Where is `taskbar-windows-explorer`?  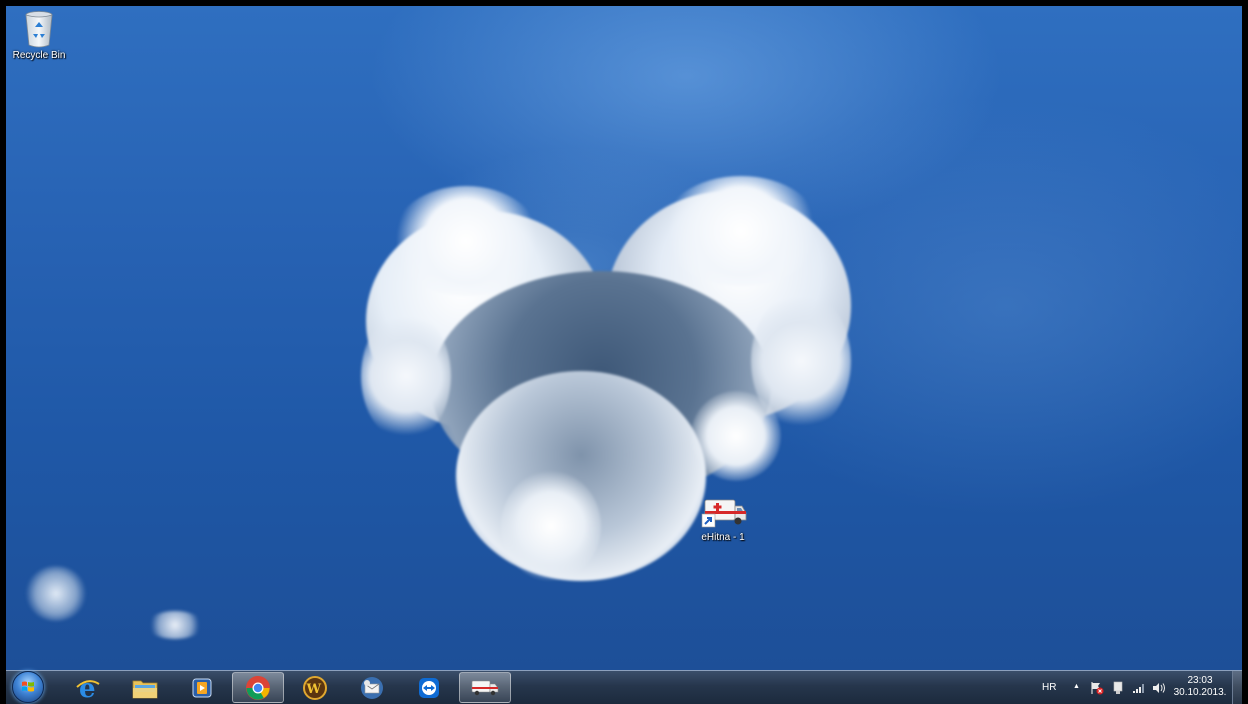 taskbar-windows-explorer is located at coordinates (145, 687).